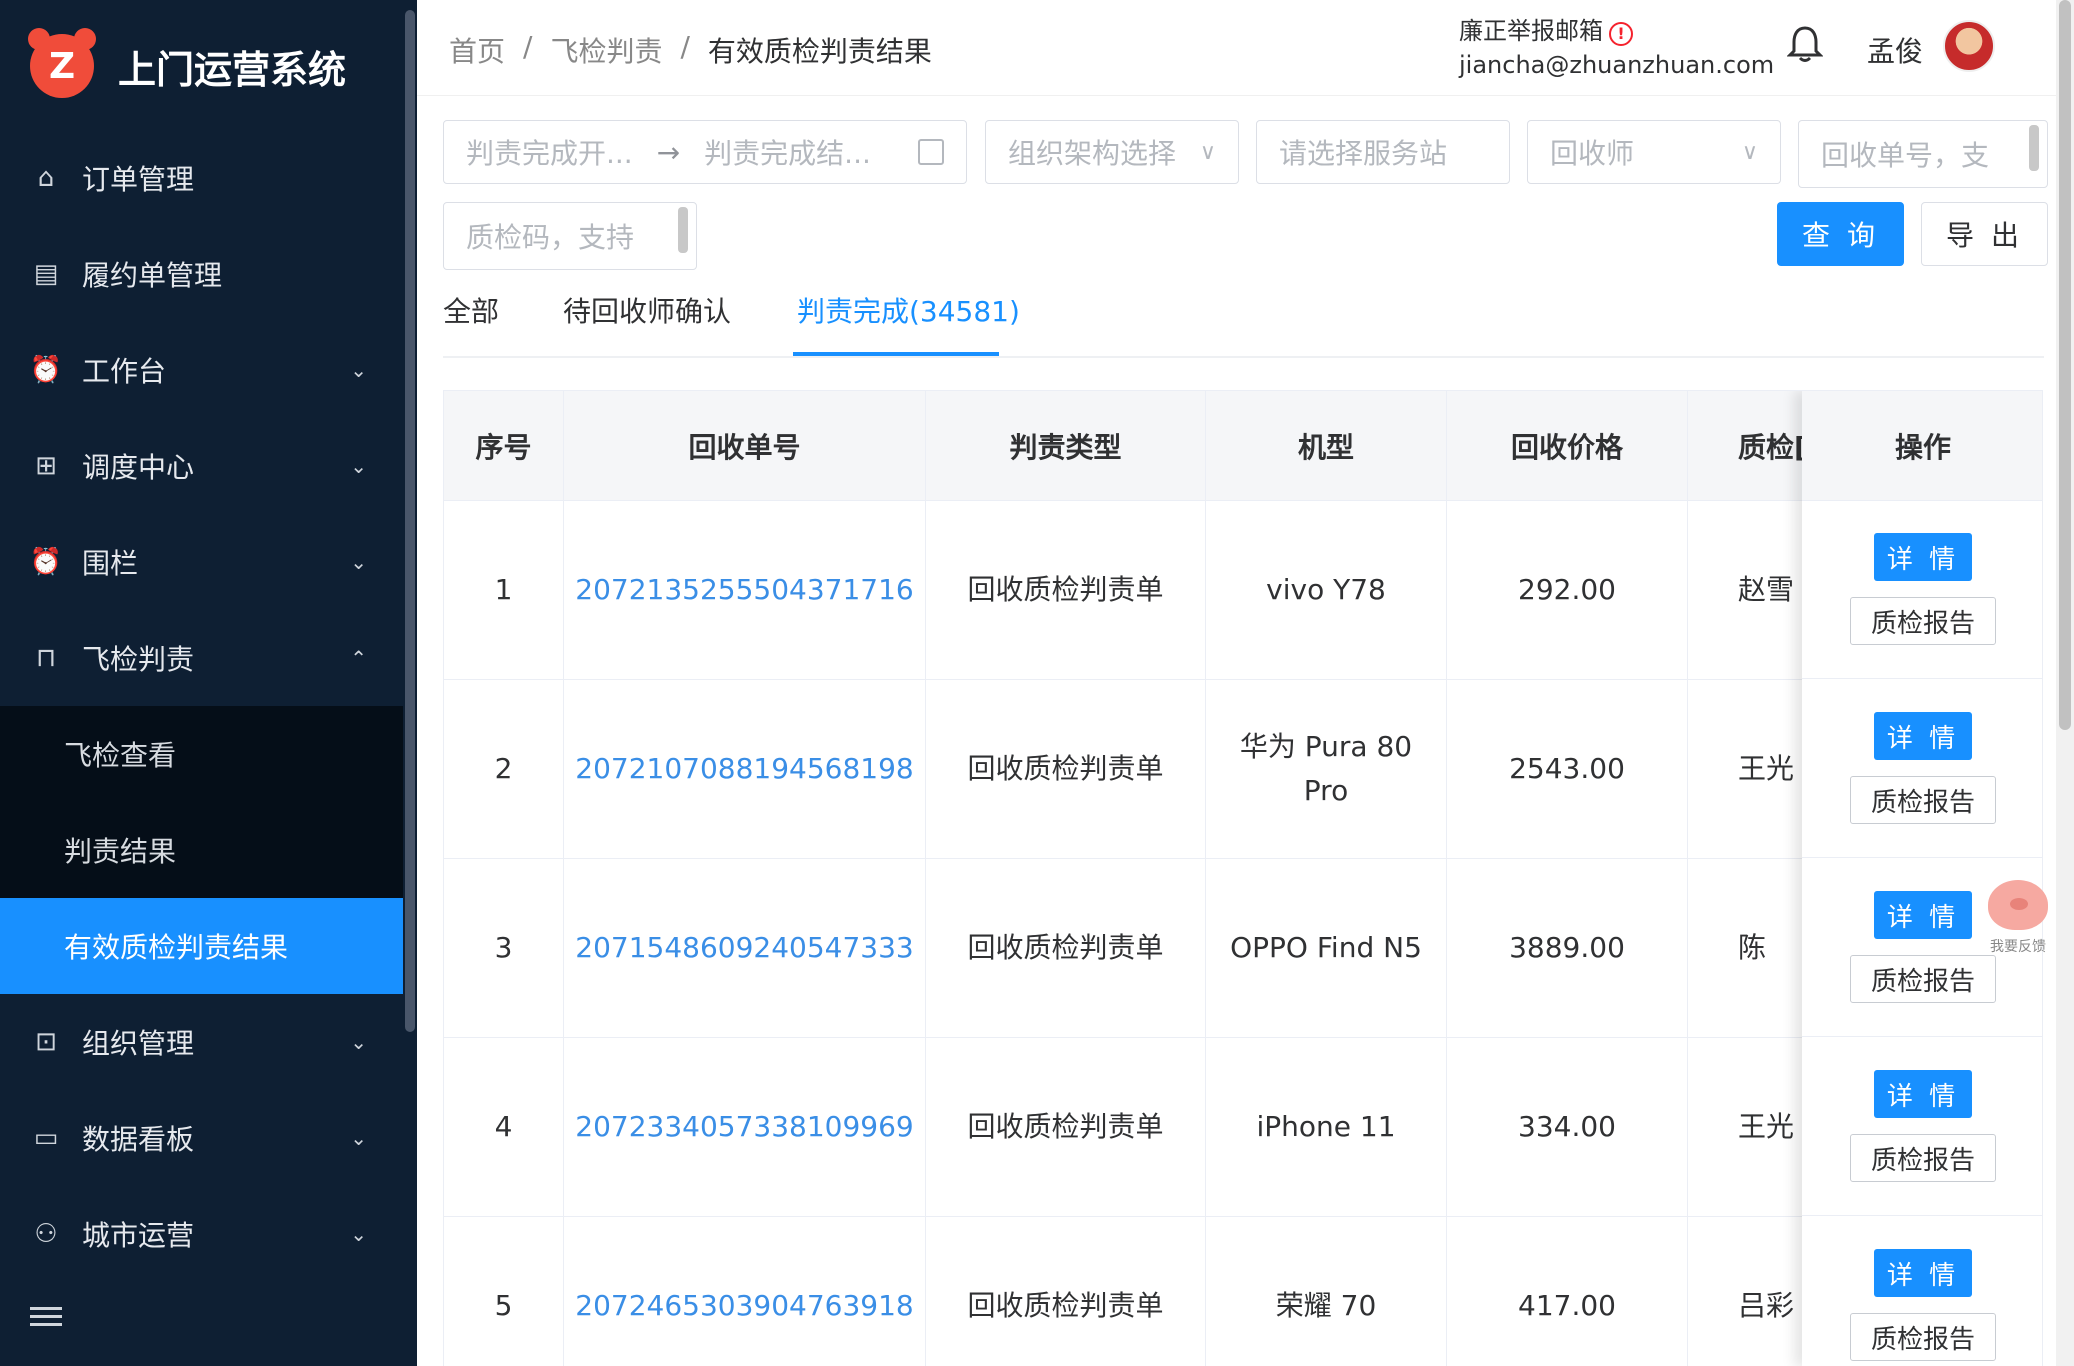 The height and width of the screenshot is (1366, 2074). I want to click on cell-model: vivo Y78, so click(1326, 590).